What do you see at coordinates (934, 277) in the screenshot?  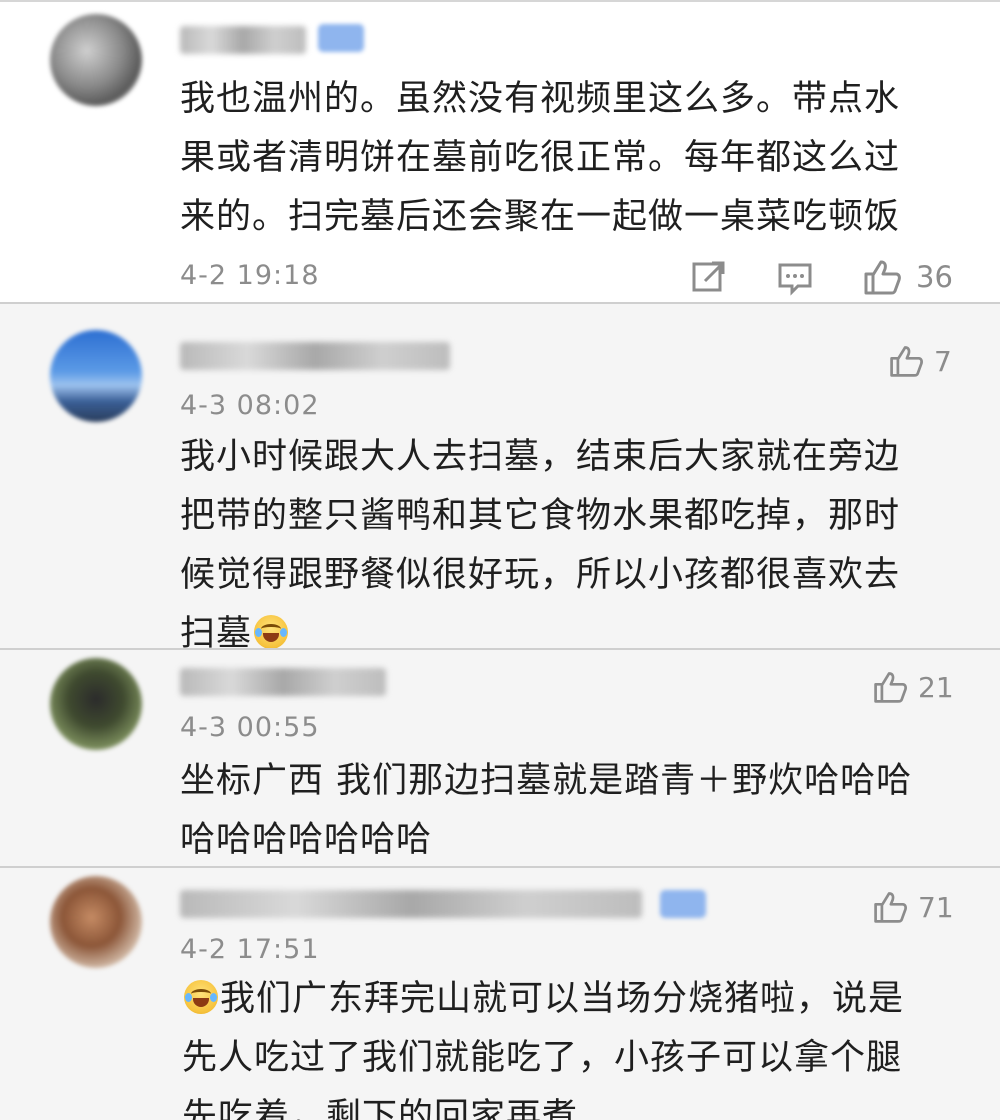 I see `like-count: 36` at bounding box center [934, 277].